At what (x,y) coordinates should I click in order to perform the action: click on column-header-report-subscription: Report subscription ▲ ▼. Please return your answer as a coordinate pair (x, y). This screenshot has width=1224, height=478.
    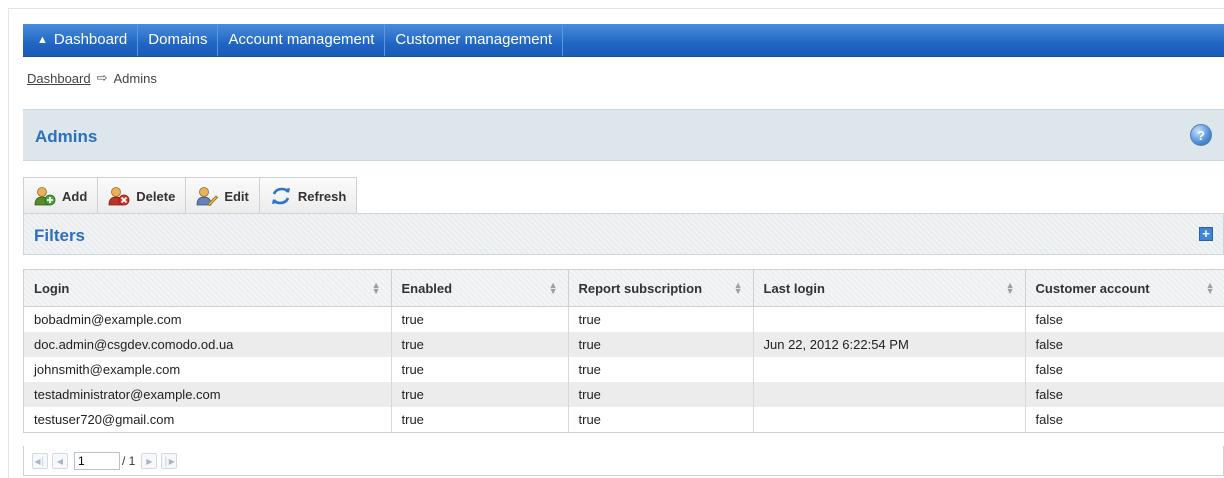
    Looking at the image, I should click on (661, 288).